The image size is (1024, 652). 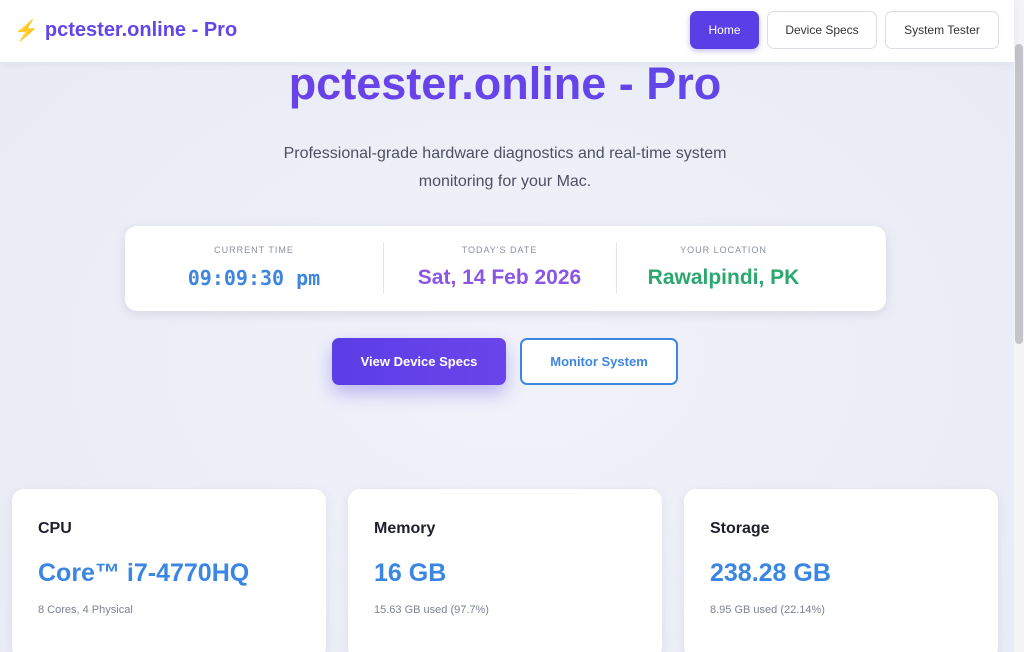 What do you see at coordinates (505, 84) in the screenshot?
I see `hero-title: pctester.online - Pro` at bounding box center [505, 84].